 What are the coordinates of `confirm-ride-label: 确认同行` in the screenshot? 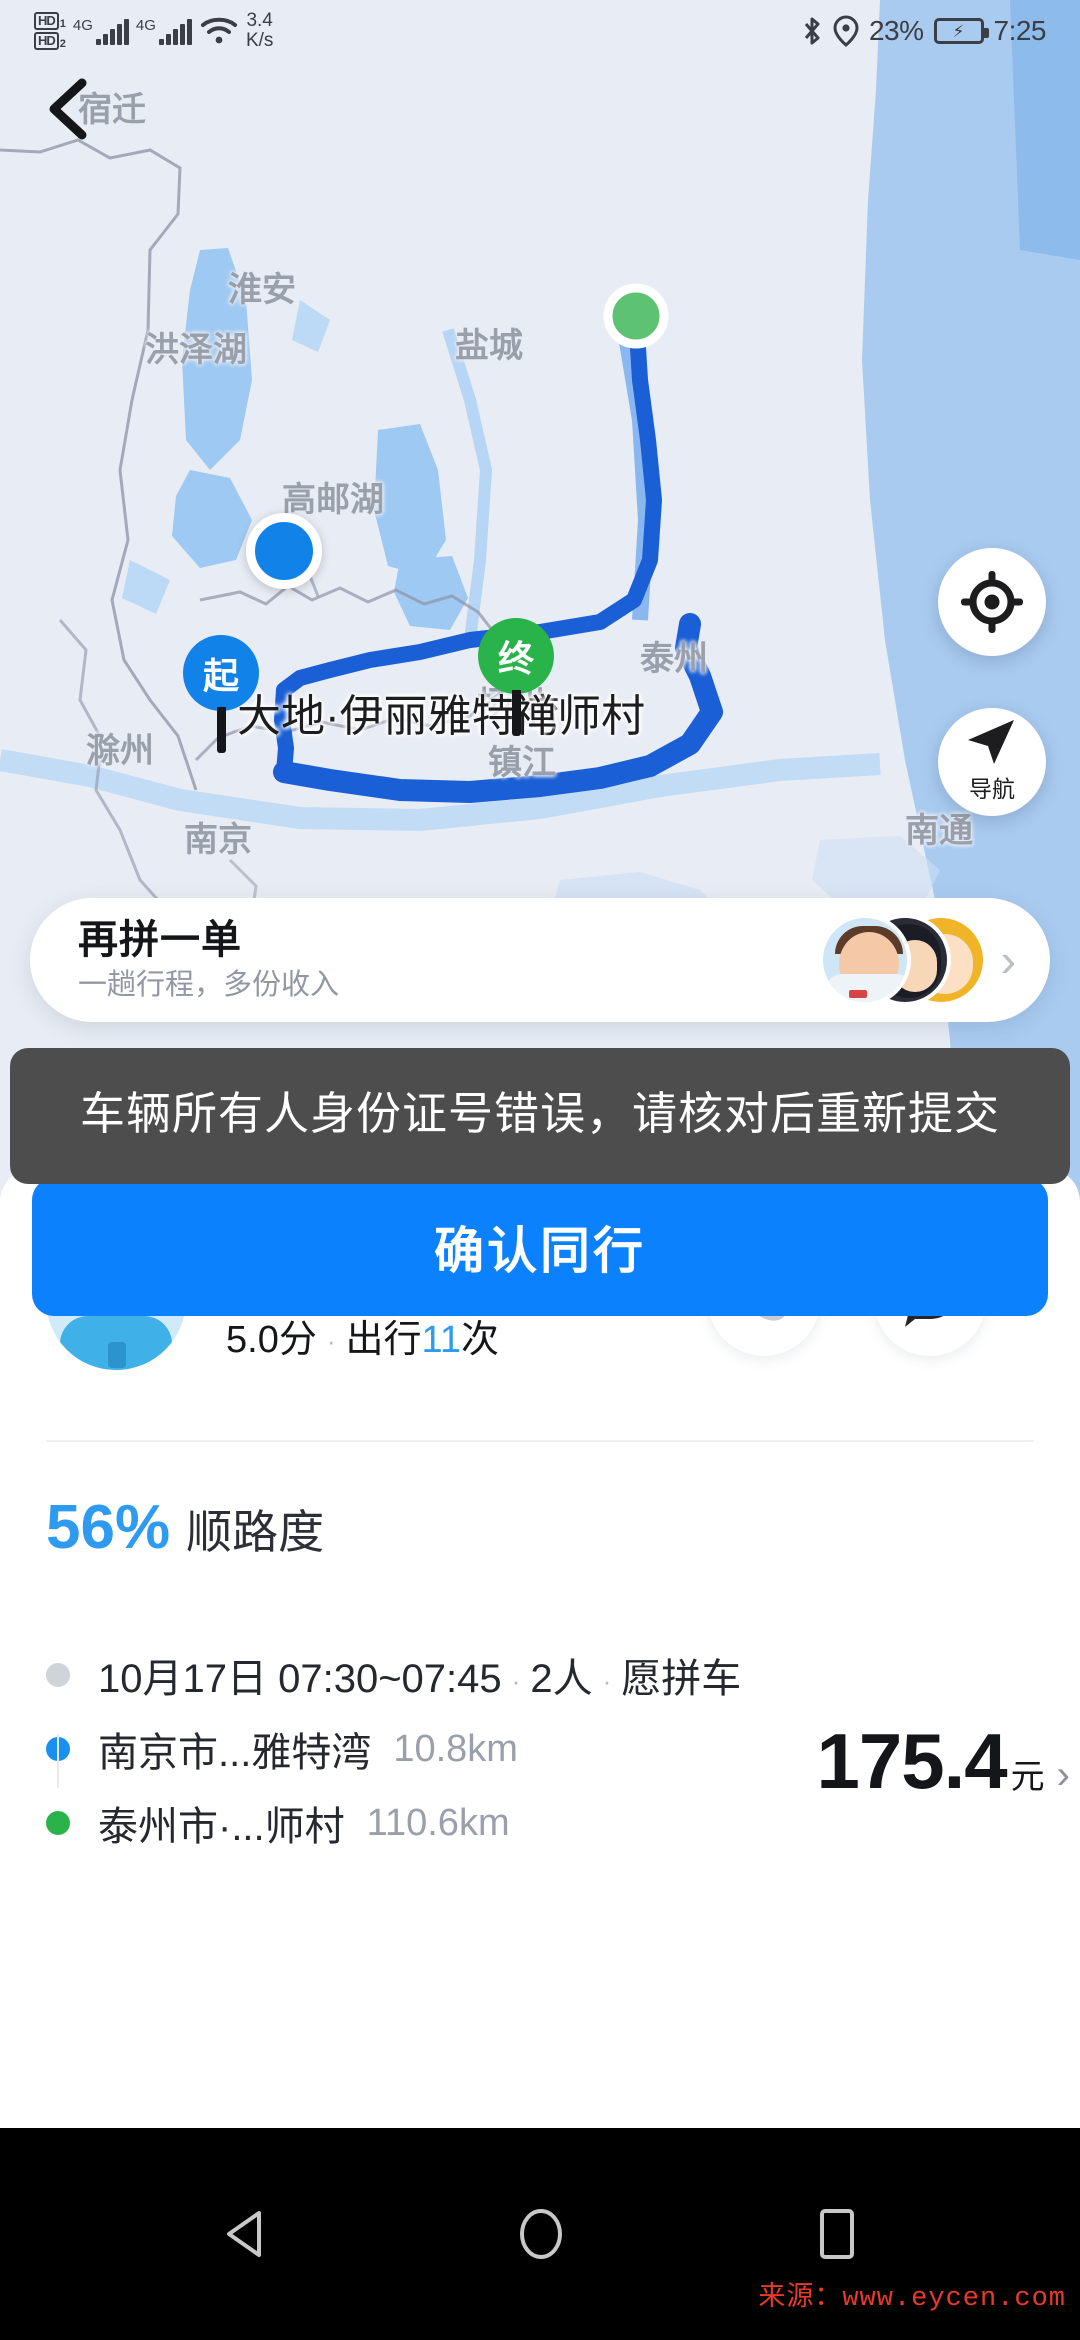 It's located at (540, 1251).